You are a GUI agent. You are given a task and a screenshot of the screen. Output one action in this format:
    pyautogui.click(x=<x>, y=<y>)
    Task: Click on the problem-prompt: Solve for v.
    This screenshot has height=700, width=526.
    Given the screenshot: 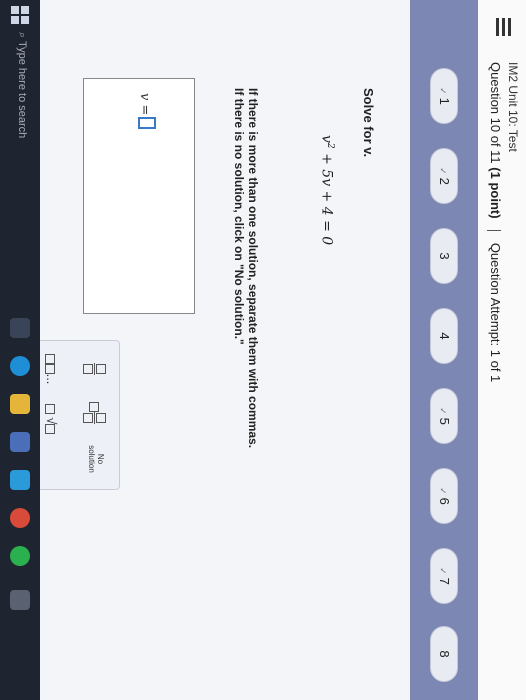 What is the action you would take?
    pyautogui.click(x=368, y=123)
    